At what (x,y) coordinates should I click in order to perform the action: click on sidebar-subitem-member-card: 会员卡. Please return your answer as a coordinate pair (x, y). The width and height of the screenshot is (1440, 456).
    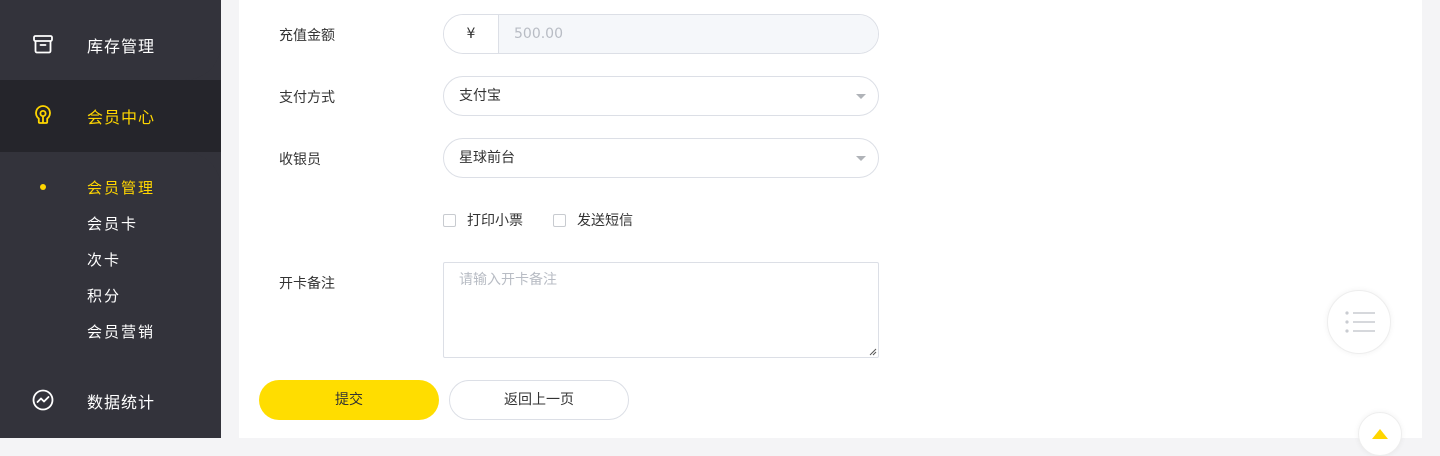
    Looking at the image, I should click on (110, 223).